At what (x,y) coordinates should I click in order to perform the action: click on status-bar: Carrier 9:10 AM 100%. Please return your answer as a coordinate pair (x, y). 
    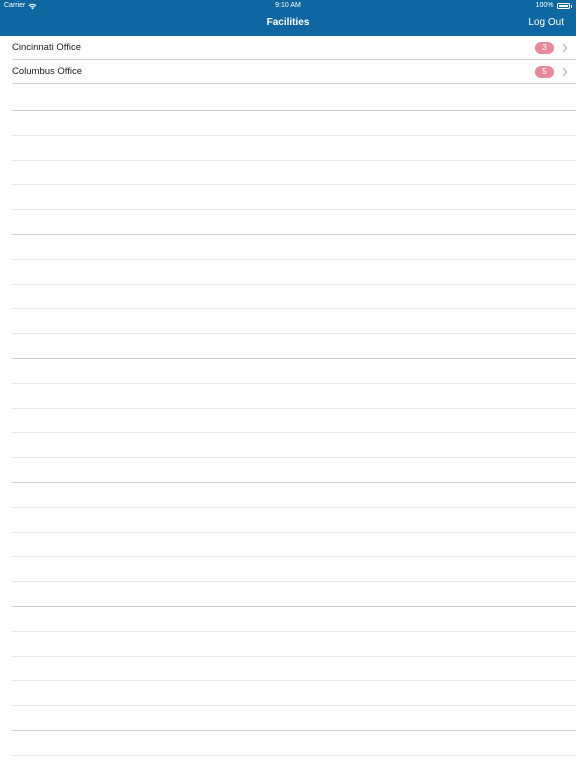
    Looking at the image, I should click on (288, 6).